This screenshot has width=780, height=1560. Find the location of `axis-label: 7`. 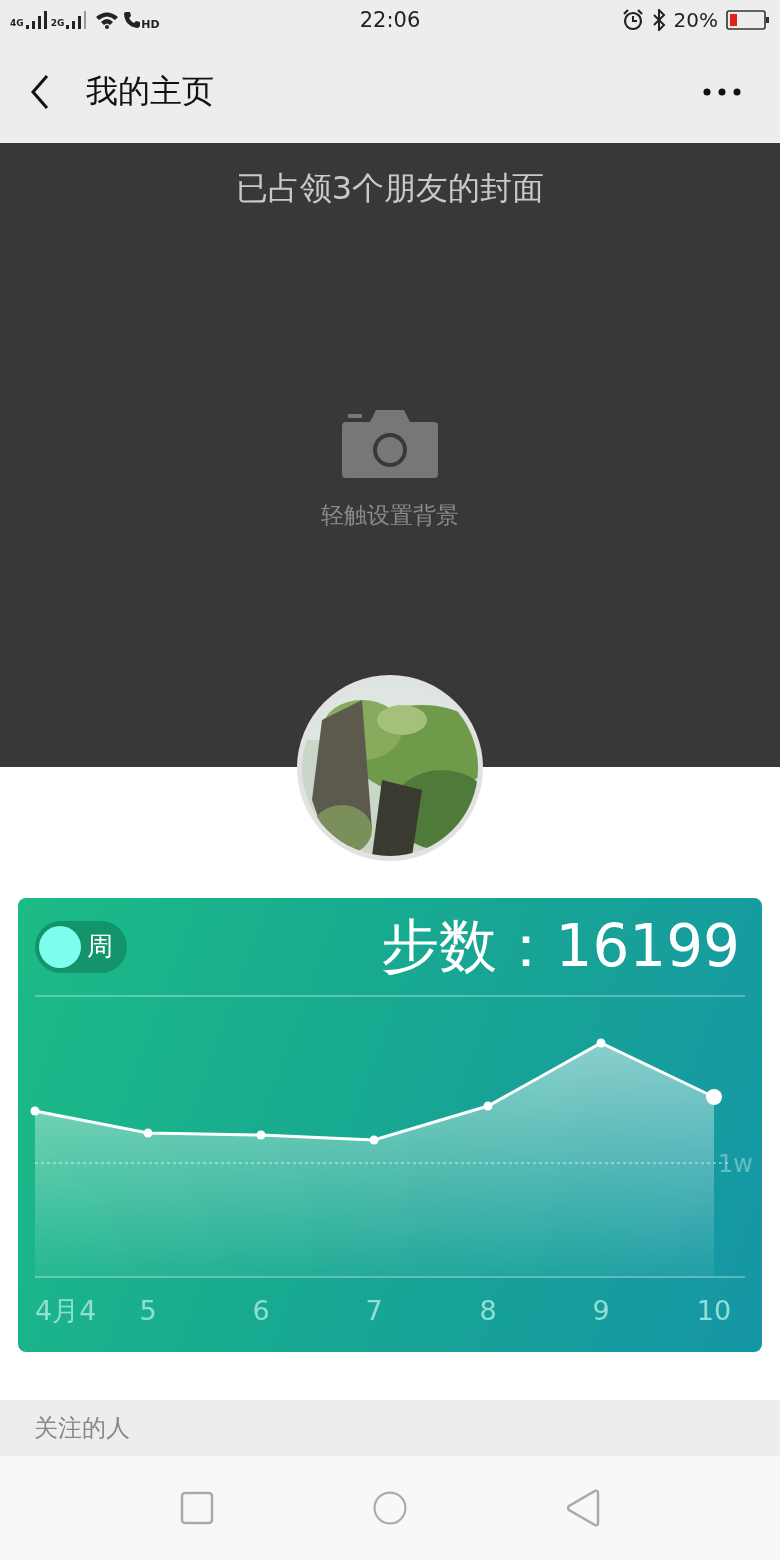

axis-label: 7 is located at coordinates (374, 1310).